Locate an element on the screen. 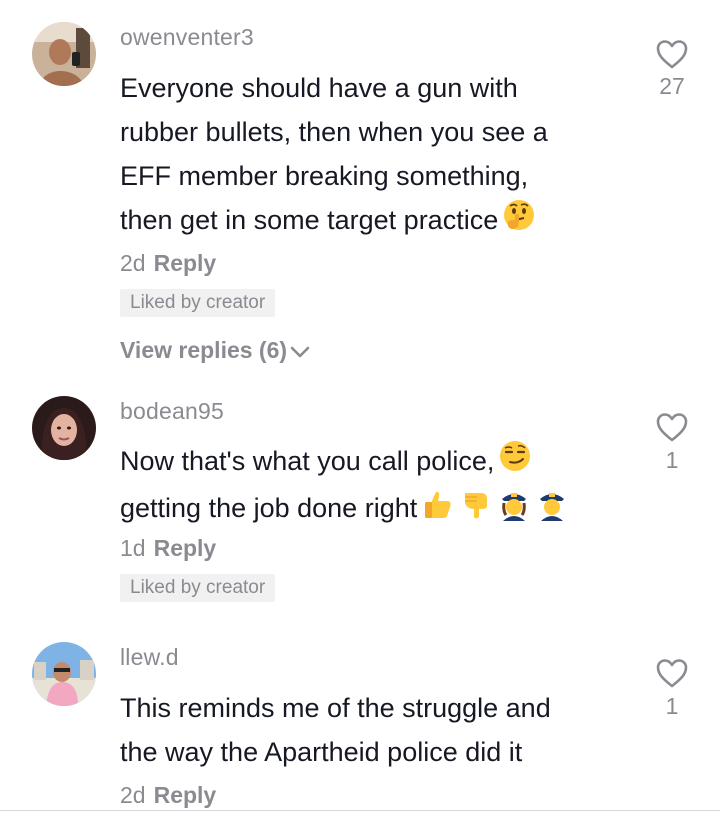 The image size is (720, 815). comment-text-line-wrapper: then get in some target practice is located at coordinates (380, 221).